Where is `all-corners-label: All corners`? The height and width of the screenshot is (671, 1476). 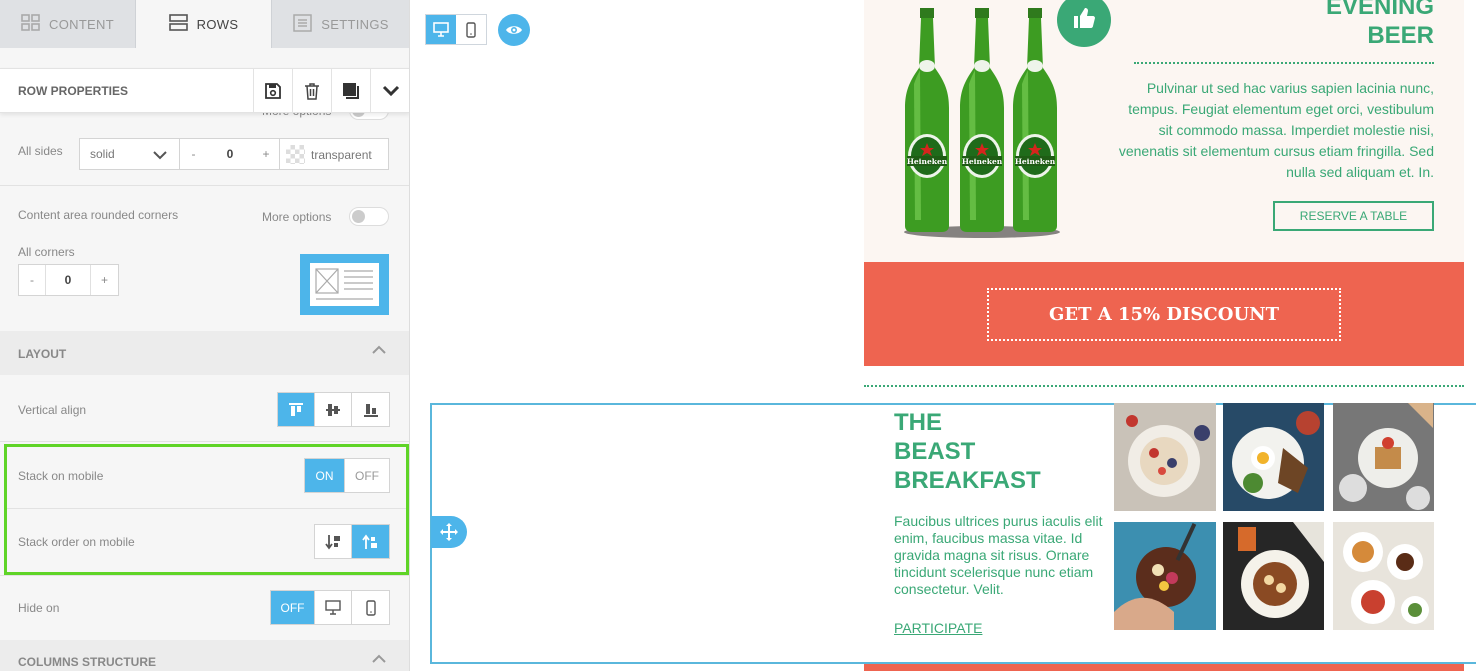 all-corners-label: All corners is located at coordinates (46, 252).